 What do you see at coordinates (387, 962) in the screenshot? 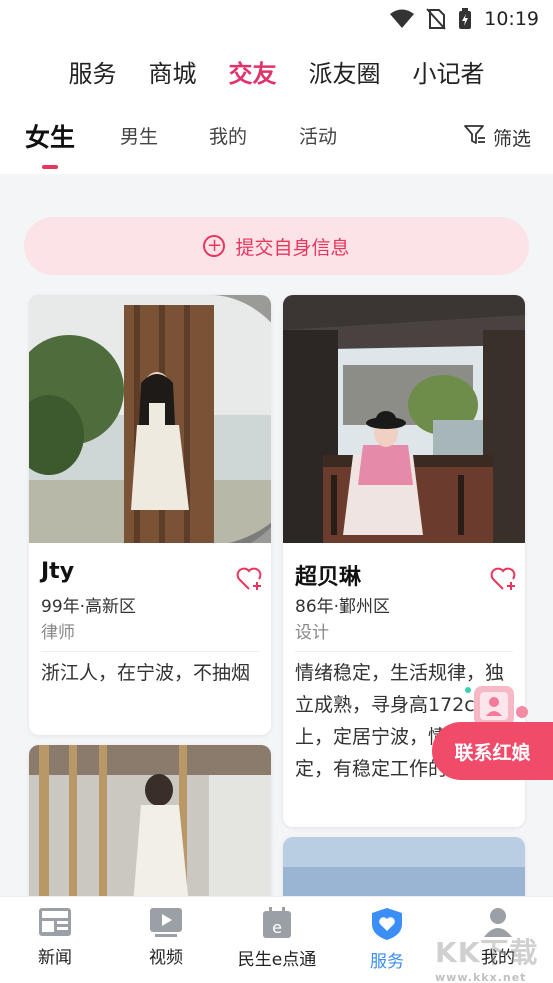
I see `nav-label: 服务` at bounding box center [387, 962].